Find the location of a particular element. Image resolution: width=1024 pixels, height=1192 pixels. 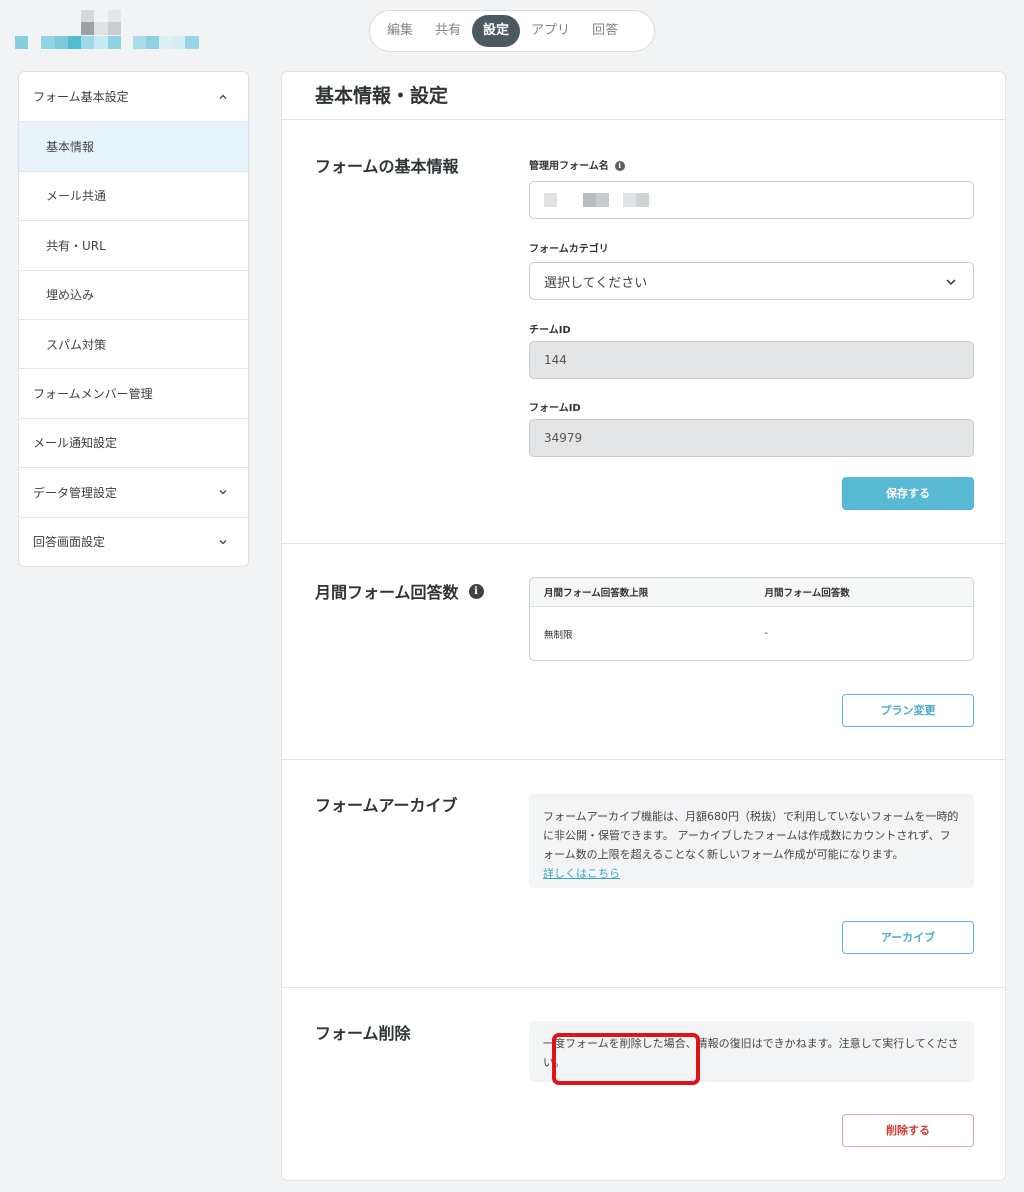

delete-button: 削除する is located at coordinates (908, 1130).